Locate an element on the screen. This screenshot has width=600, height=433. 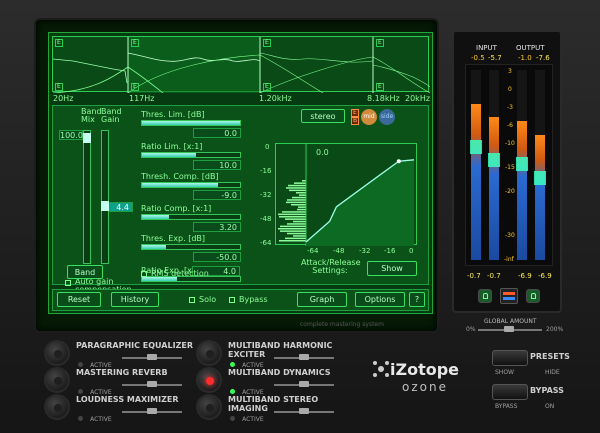
band-mix-value: 100.0 is located at coordinates (71, 135).